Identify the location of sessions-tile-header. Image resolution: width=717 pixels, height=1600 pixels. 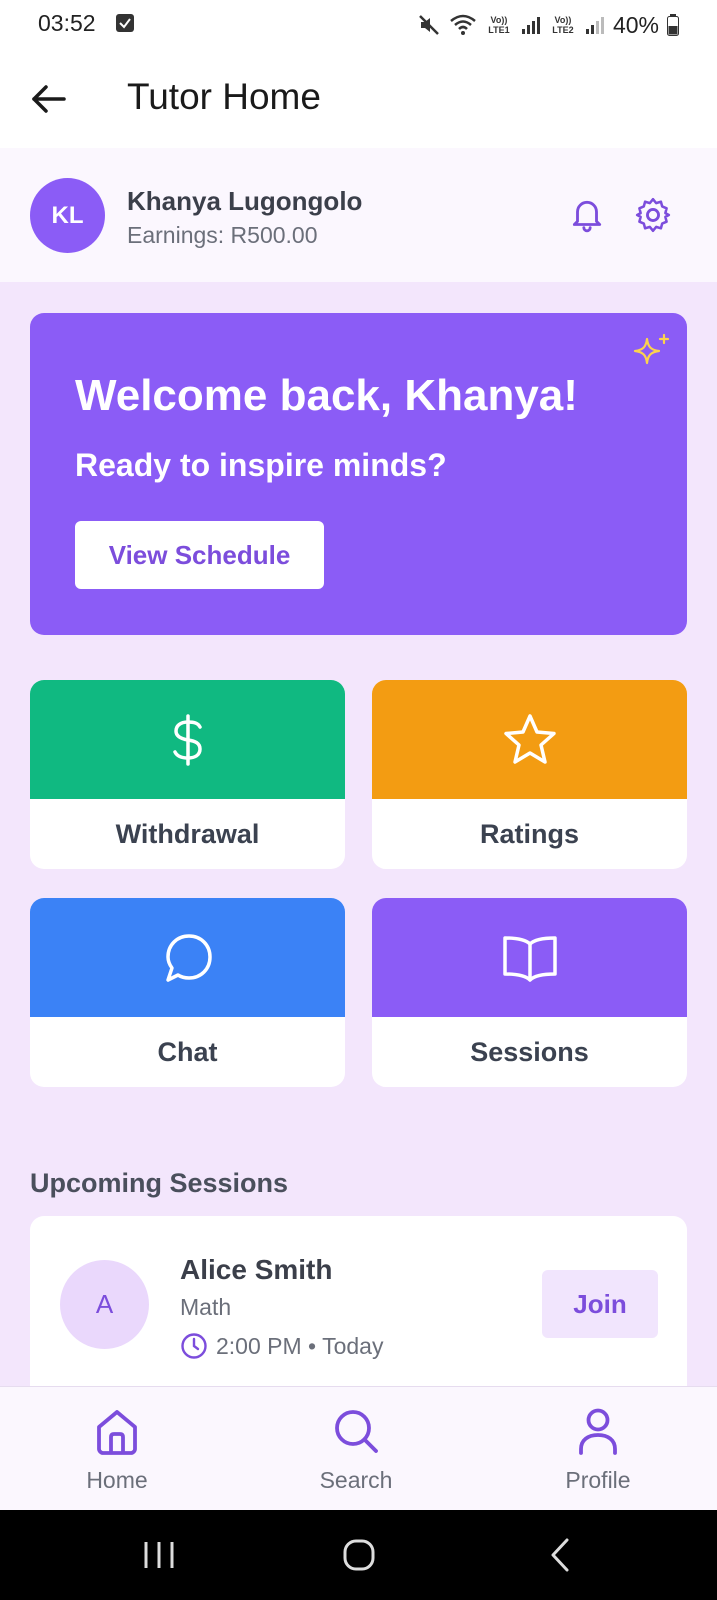
(529, 957).